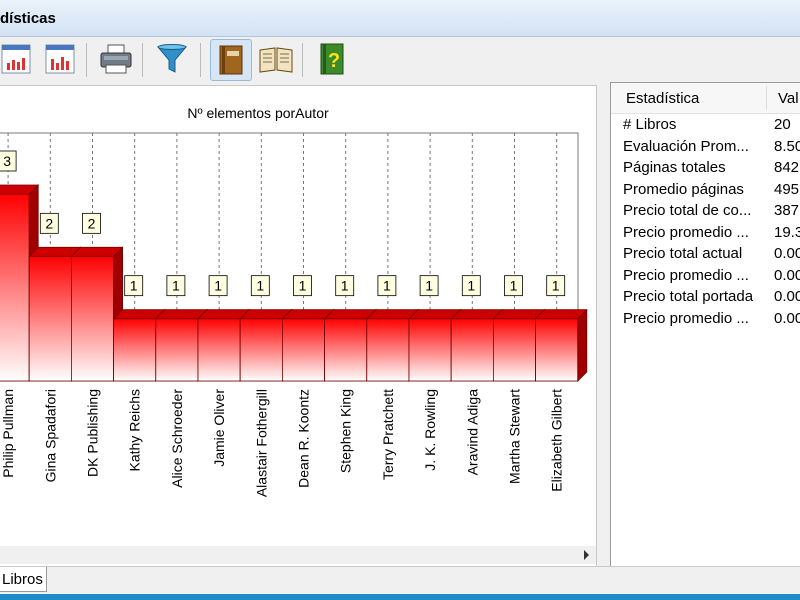 The height and width of the screenshot is (600, 800). I want to click on x-tick-label: Alice Schroeder, so click(177, 438).